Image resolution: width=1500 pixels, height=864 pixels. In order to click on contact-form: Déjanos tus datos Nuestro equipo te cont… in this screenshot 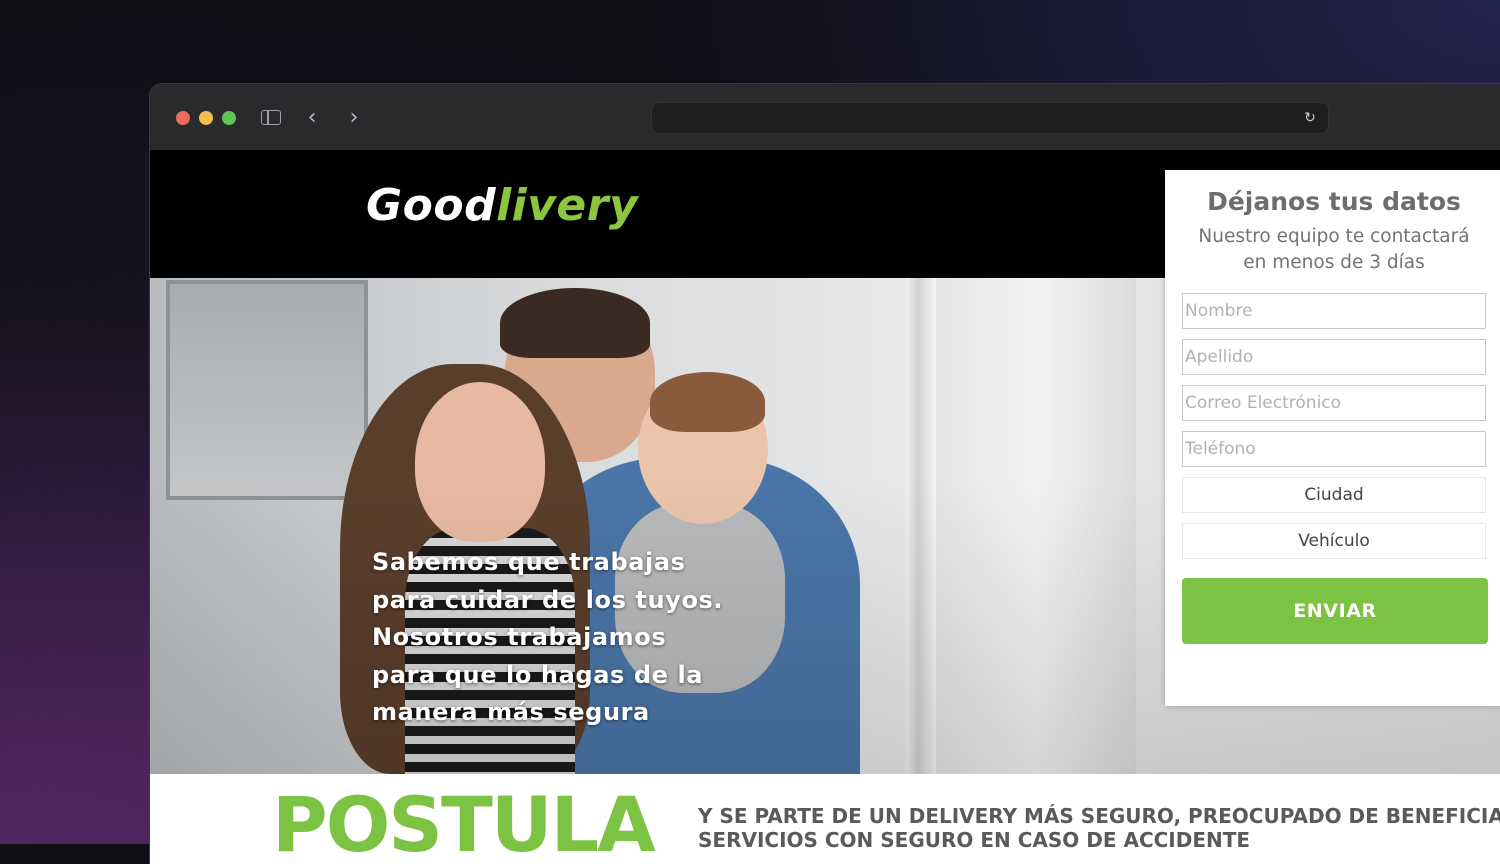, I will do `click(1332, 438)`.